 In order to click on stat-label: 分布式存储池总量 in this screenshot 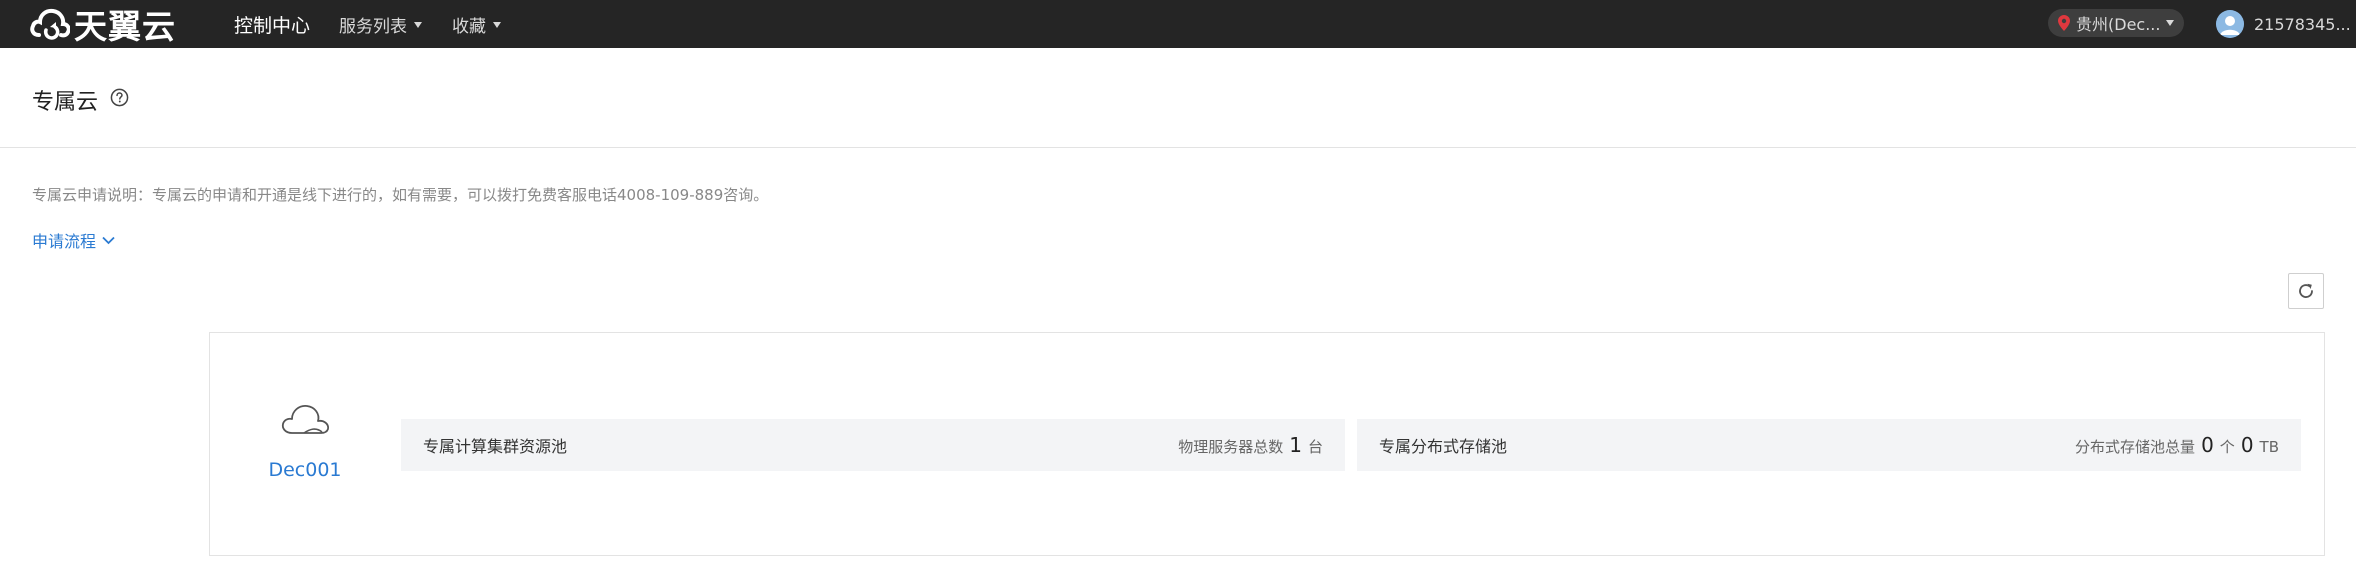, I will do `click(2135, 447)`.